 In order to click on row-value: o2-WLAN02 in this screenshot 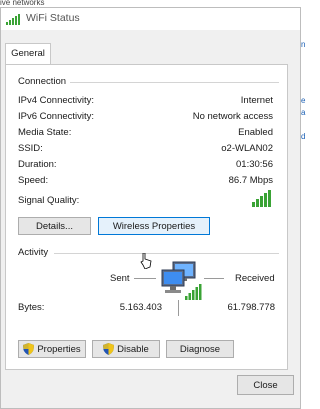, I will do `click(247, 148)`.